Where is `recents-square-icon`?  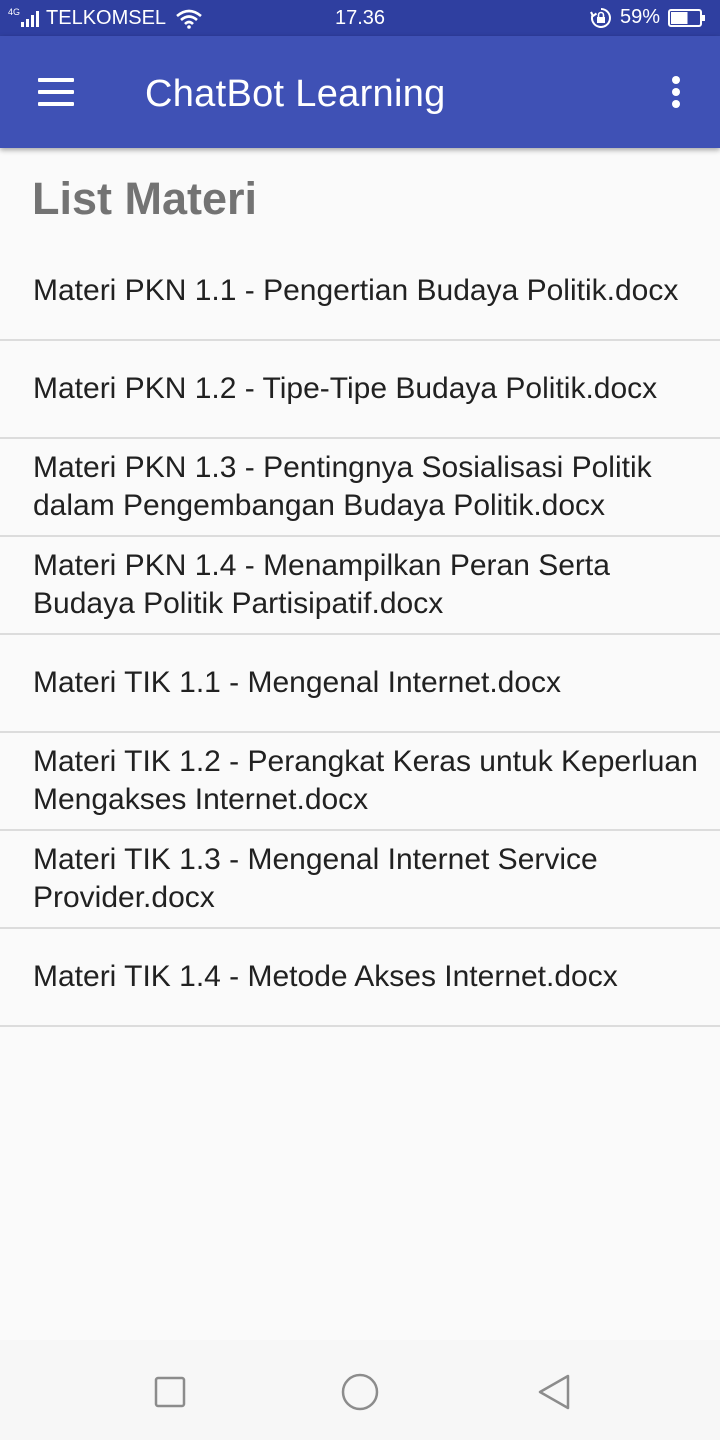 recents-square-icon is located at coordinates (170, 1392).